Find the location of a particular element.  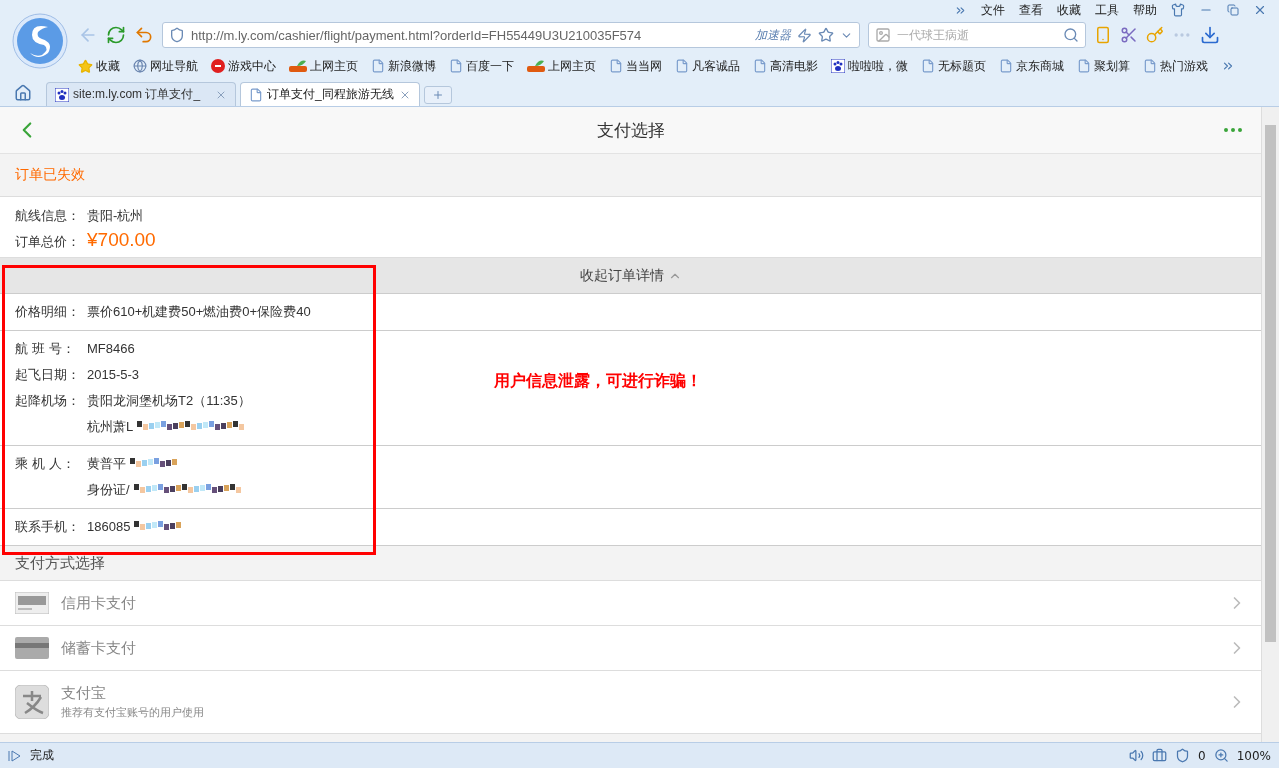

menu-item: 帮助 is located at coordinates (1145, 10).